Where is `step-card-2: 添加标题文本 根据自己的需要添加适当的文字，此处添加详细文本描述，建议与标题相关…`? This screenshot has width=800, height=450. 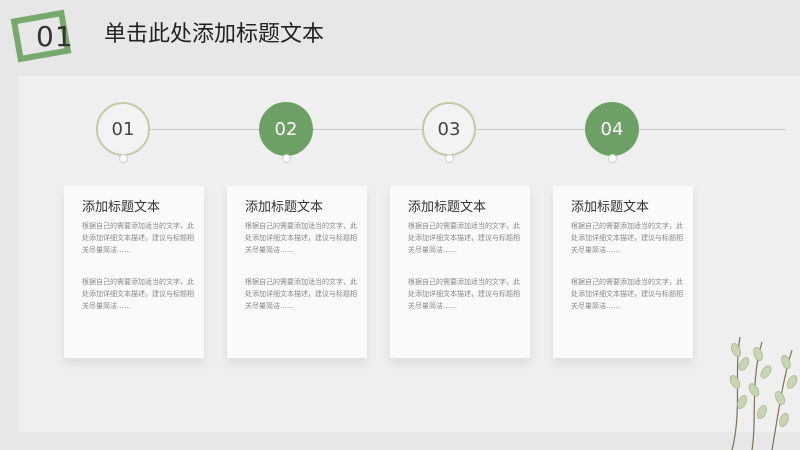 step-card-2: 添加标题文本 根据自己的需要添加适当的文字，此处添加详细文本描述，建议与标题相关… is located at coordinates (297, 272).